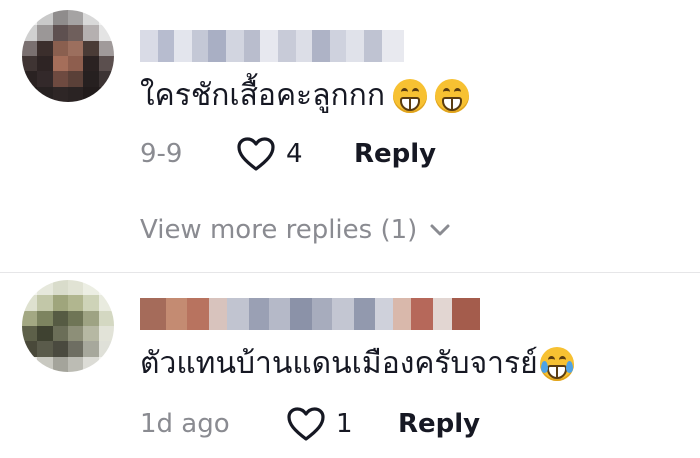 Image resolution: width=700 pixels, height=458 pixels. I want to click on like-count: 1, so click(344, 424).